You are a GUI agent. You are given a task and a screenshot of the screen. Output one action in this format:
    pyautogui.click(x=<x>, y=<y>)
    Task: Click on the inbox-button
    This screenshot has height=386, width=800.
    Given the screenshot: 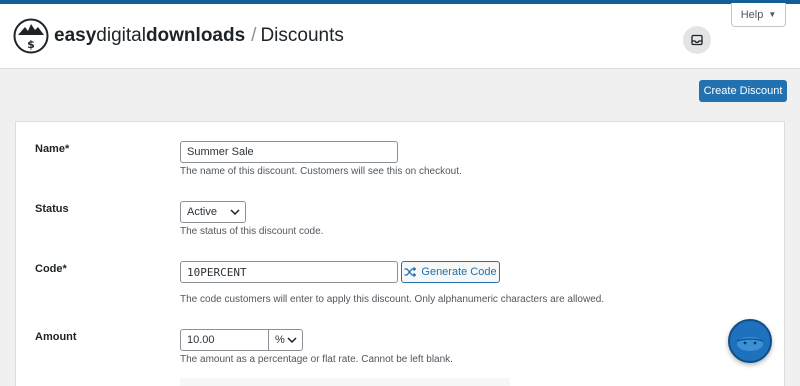 What is the action you would take?
    pyautogui.click(x=697, y=40)
    